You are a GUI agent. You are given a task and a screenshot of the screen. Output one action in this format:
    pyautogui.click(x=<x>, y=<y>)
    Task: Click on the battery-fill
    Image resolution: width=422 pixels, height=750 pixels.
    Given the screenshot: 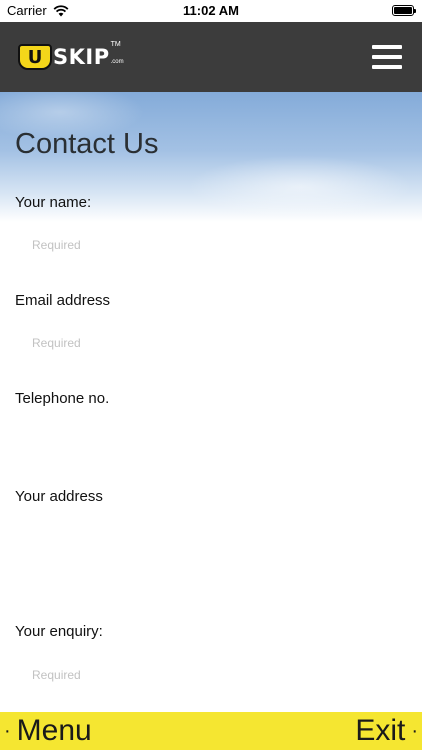 What is the action you would take?
    pyautogui.click(x=403, y=10)
    